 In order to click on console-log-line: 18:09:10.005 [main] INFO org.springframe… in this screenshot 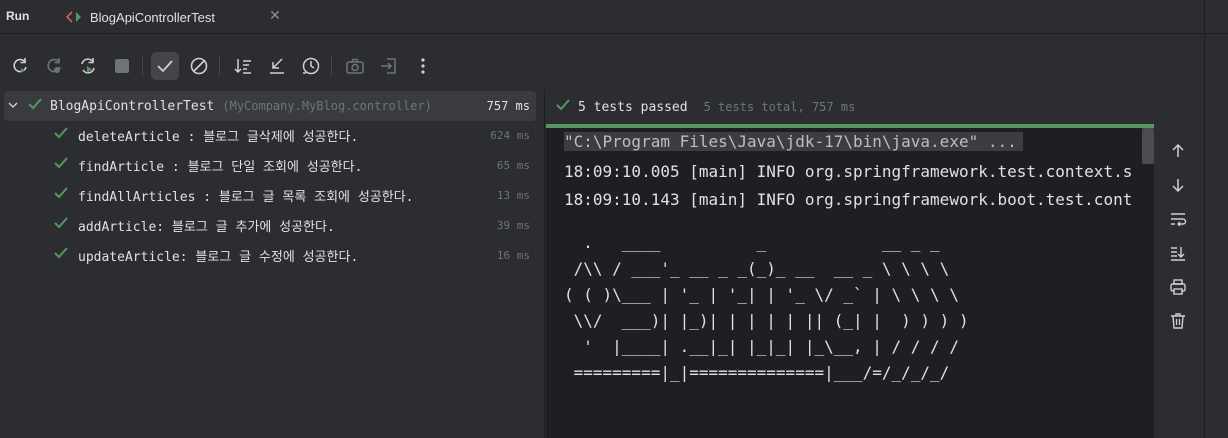, I will do `click(848, 171)`.